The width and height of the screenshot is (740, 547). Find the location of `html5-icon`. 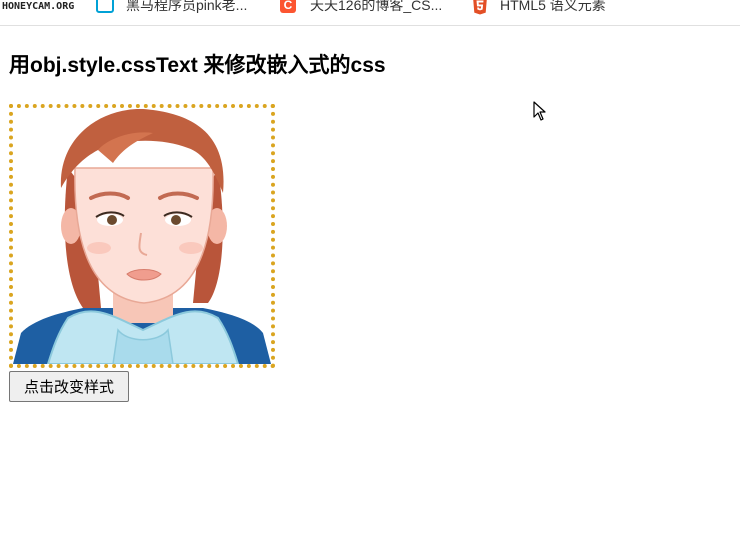

html5-icon is located at coordinates (480, 7).